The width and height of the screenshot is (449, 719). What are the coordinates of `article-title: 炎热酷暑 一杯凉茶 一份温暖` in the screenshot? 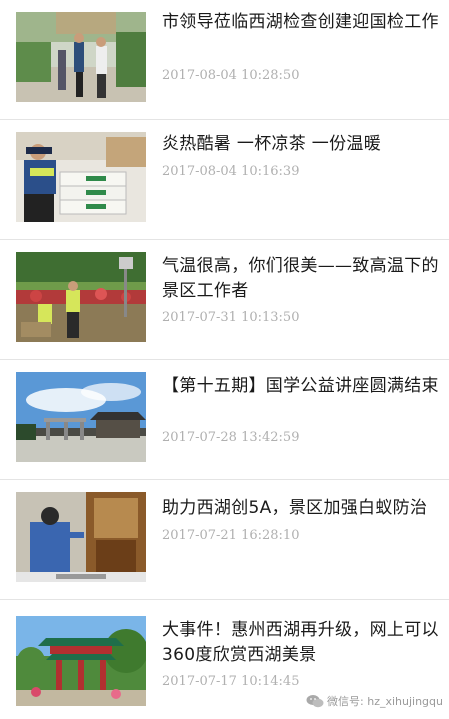 It's located at (301, 144).